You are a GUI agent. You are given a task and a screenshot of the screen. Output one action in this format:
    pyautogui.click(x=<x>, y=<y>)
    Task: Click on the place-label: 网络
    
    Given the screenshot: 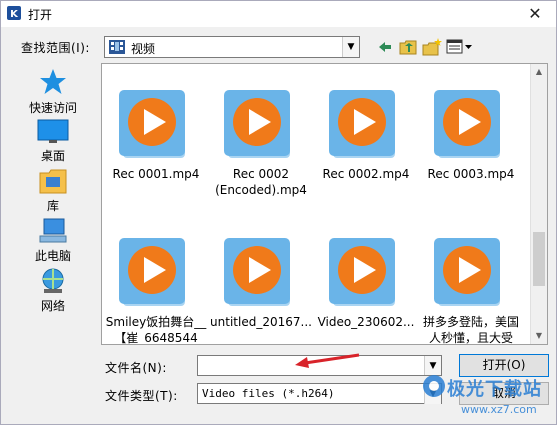 What is the action you would take?
    pyautogui.click(x=52, y=306)
    